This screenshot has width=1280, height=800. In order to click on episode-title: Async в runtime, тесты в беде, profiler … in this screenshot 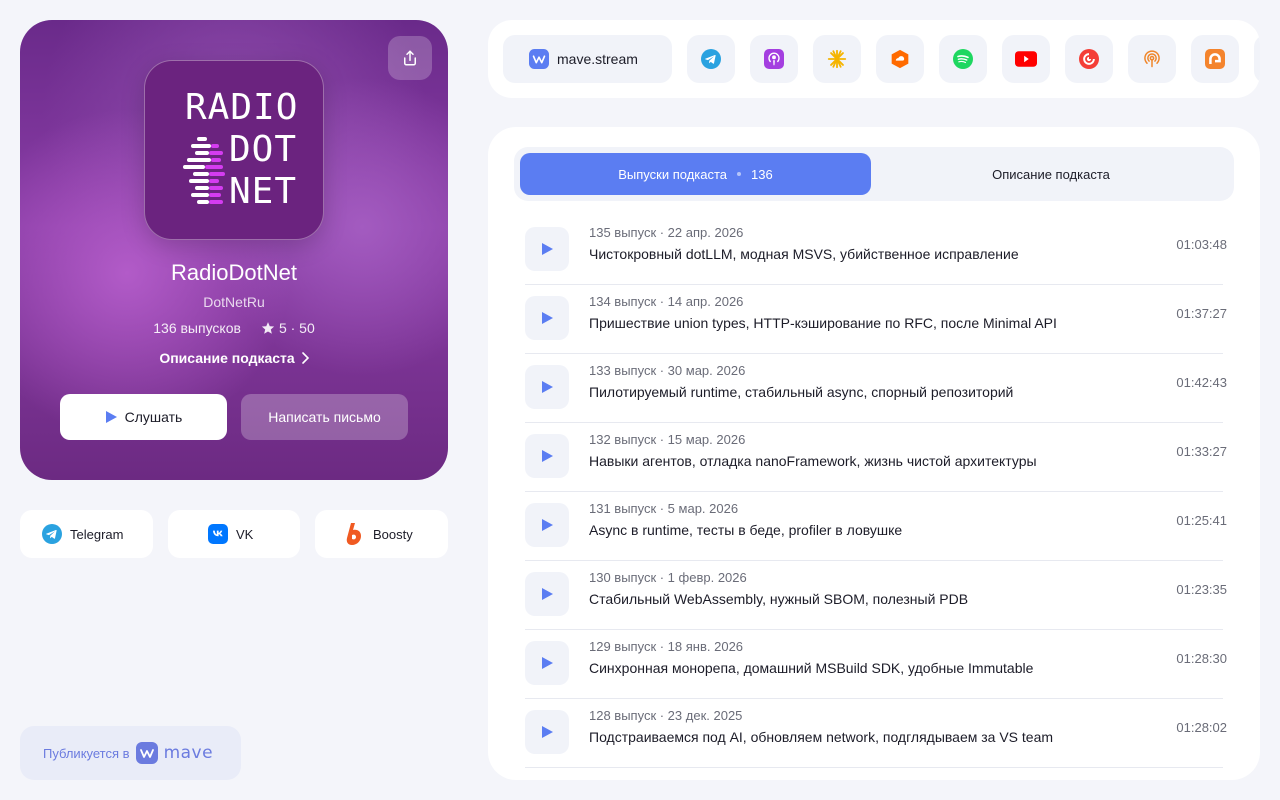, I will do `click(745, 530)`.